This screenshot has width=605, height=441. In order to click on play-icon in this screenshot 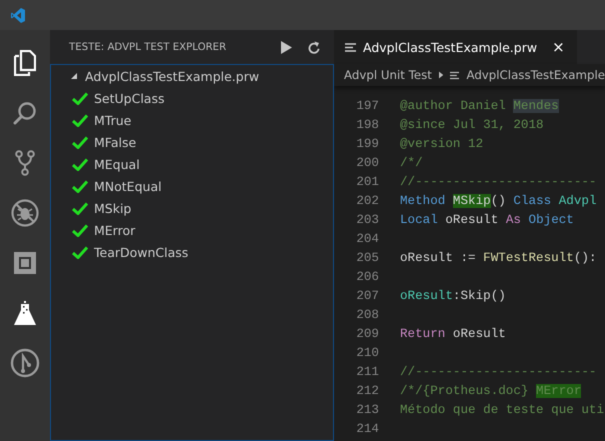, I will do `click(286, 47)`.